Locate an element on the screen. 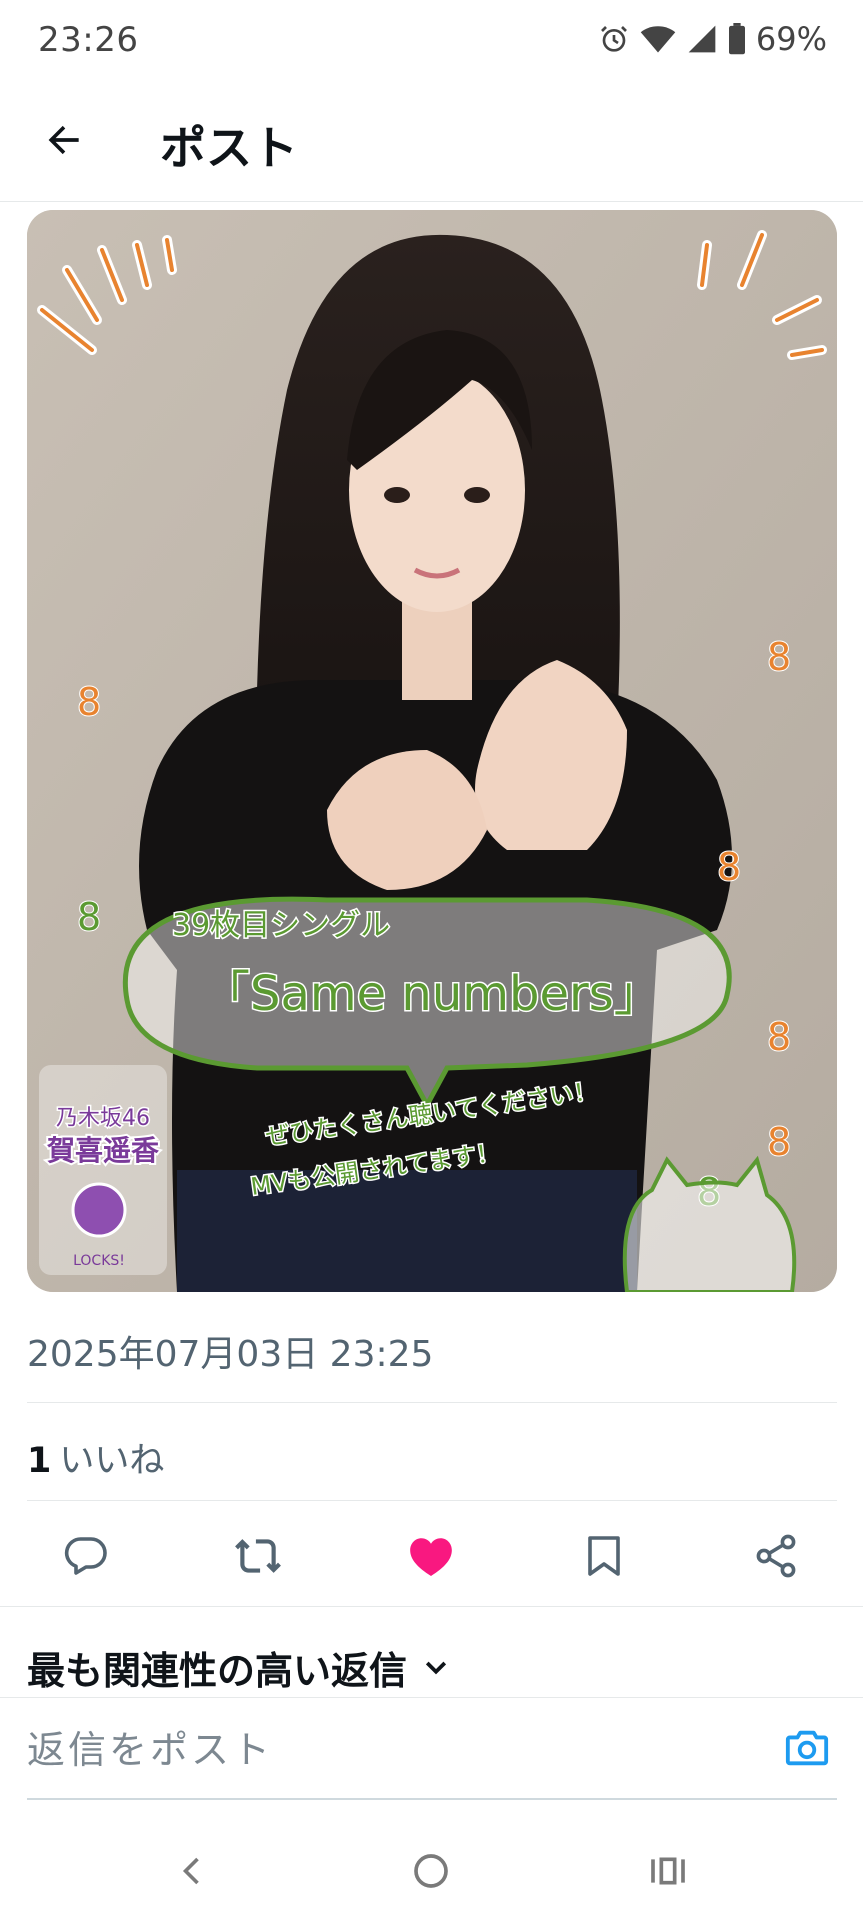  nav-home-icon is located at coordinates (431, 1871).